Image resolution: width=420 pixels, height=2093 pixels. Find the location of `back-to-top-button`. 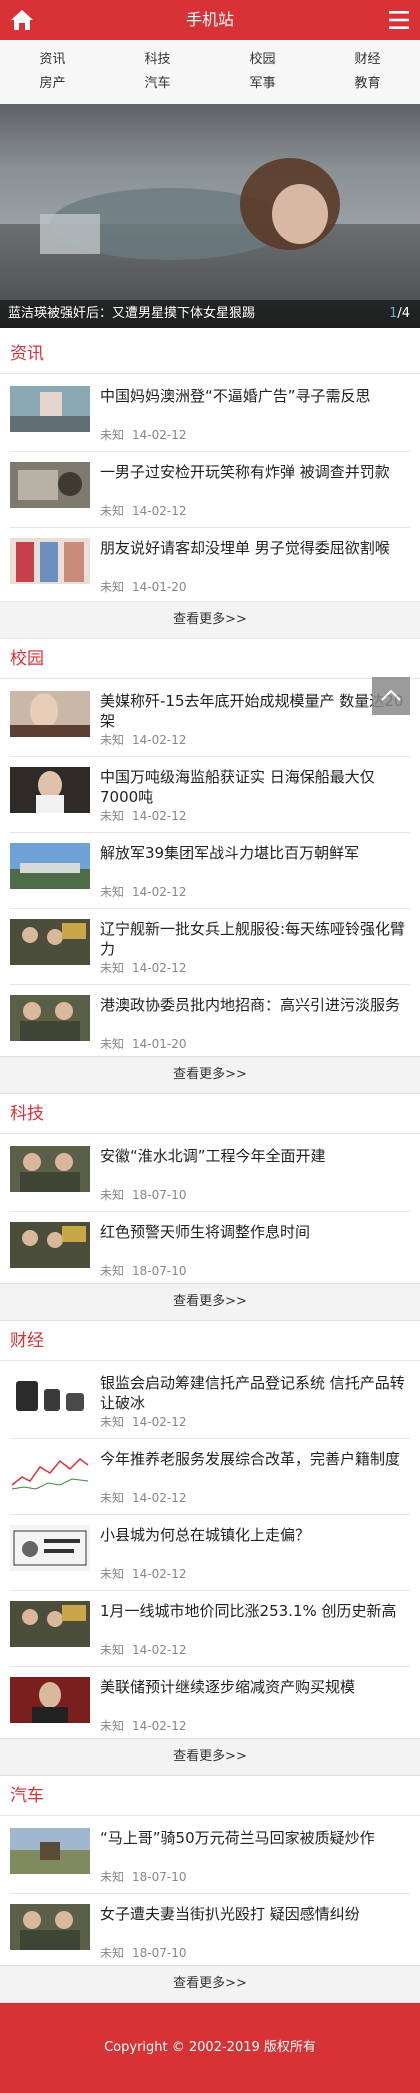

back-to-top-button is located at coordinates (391, 696).